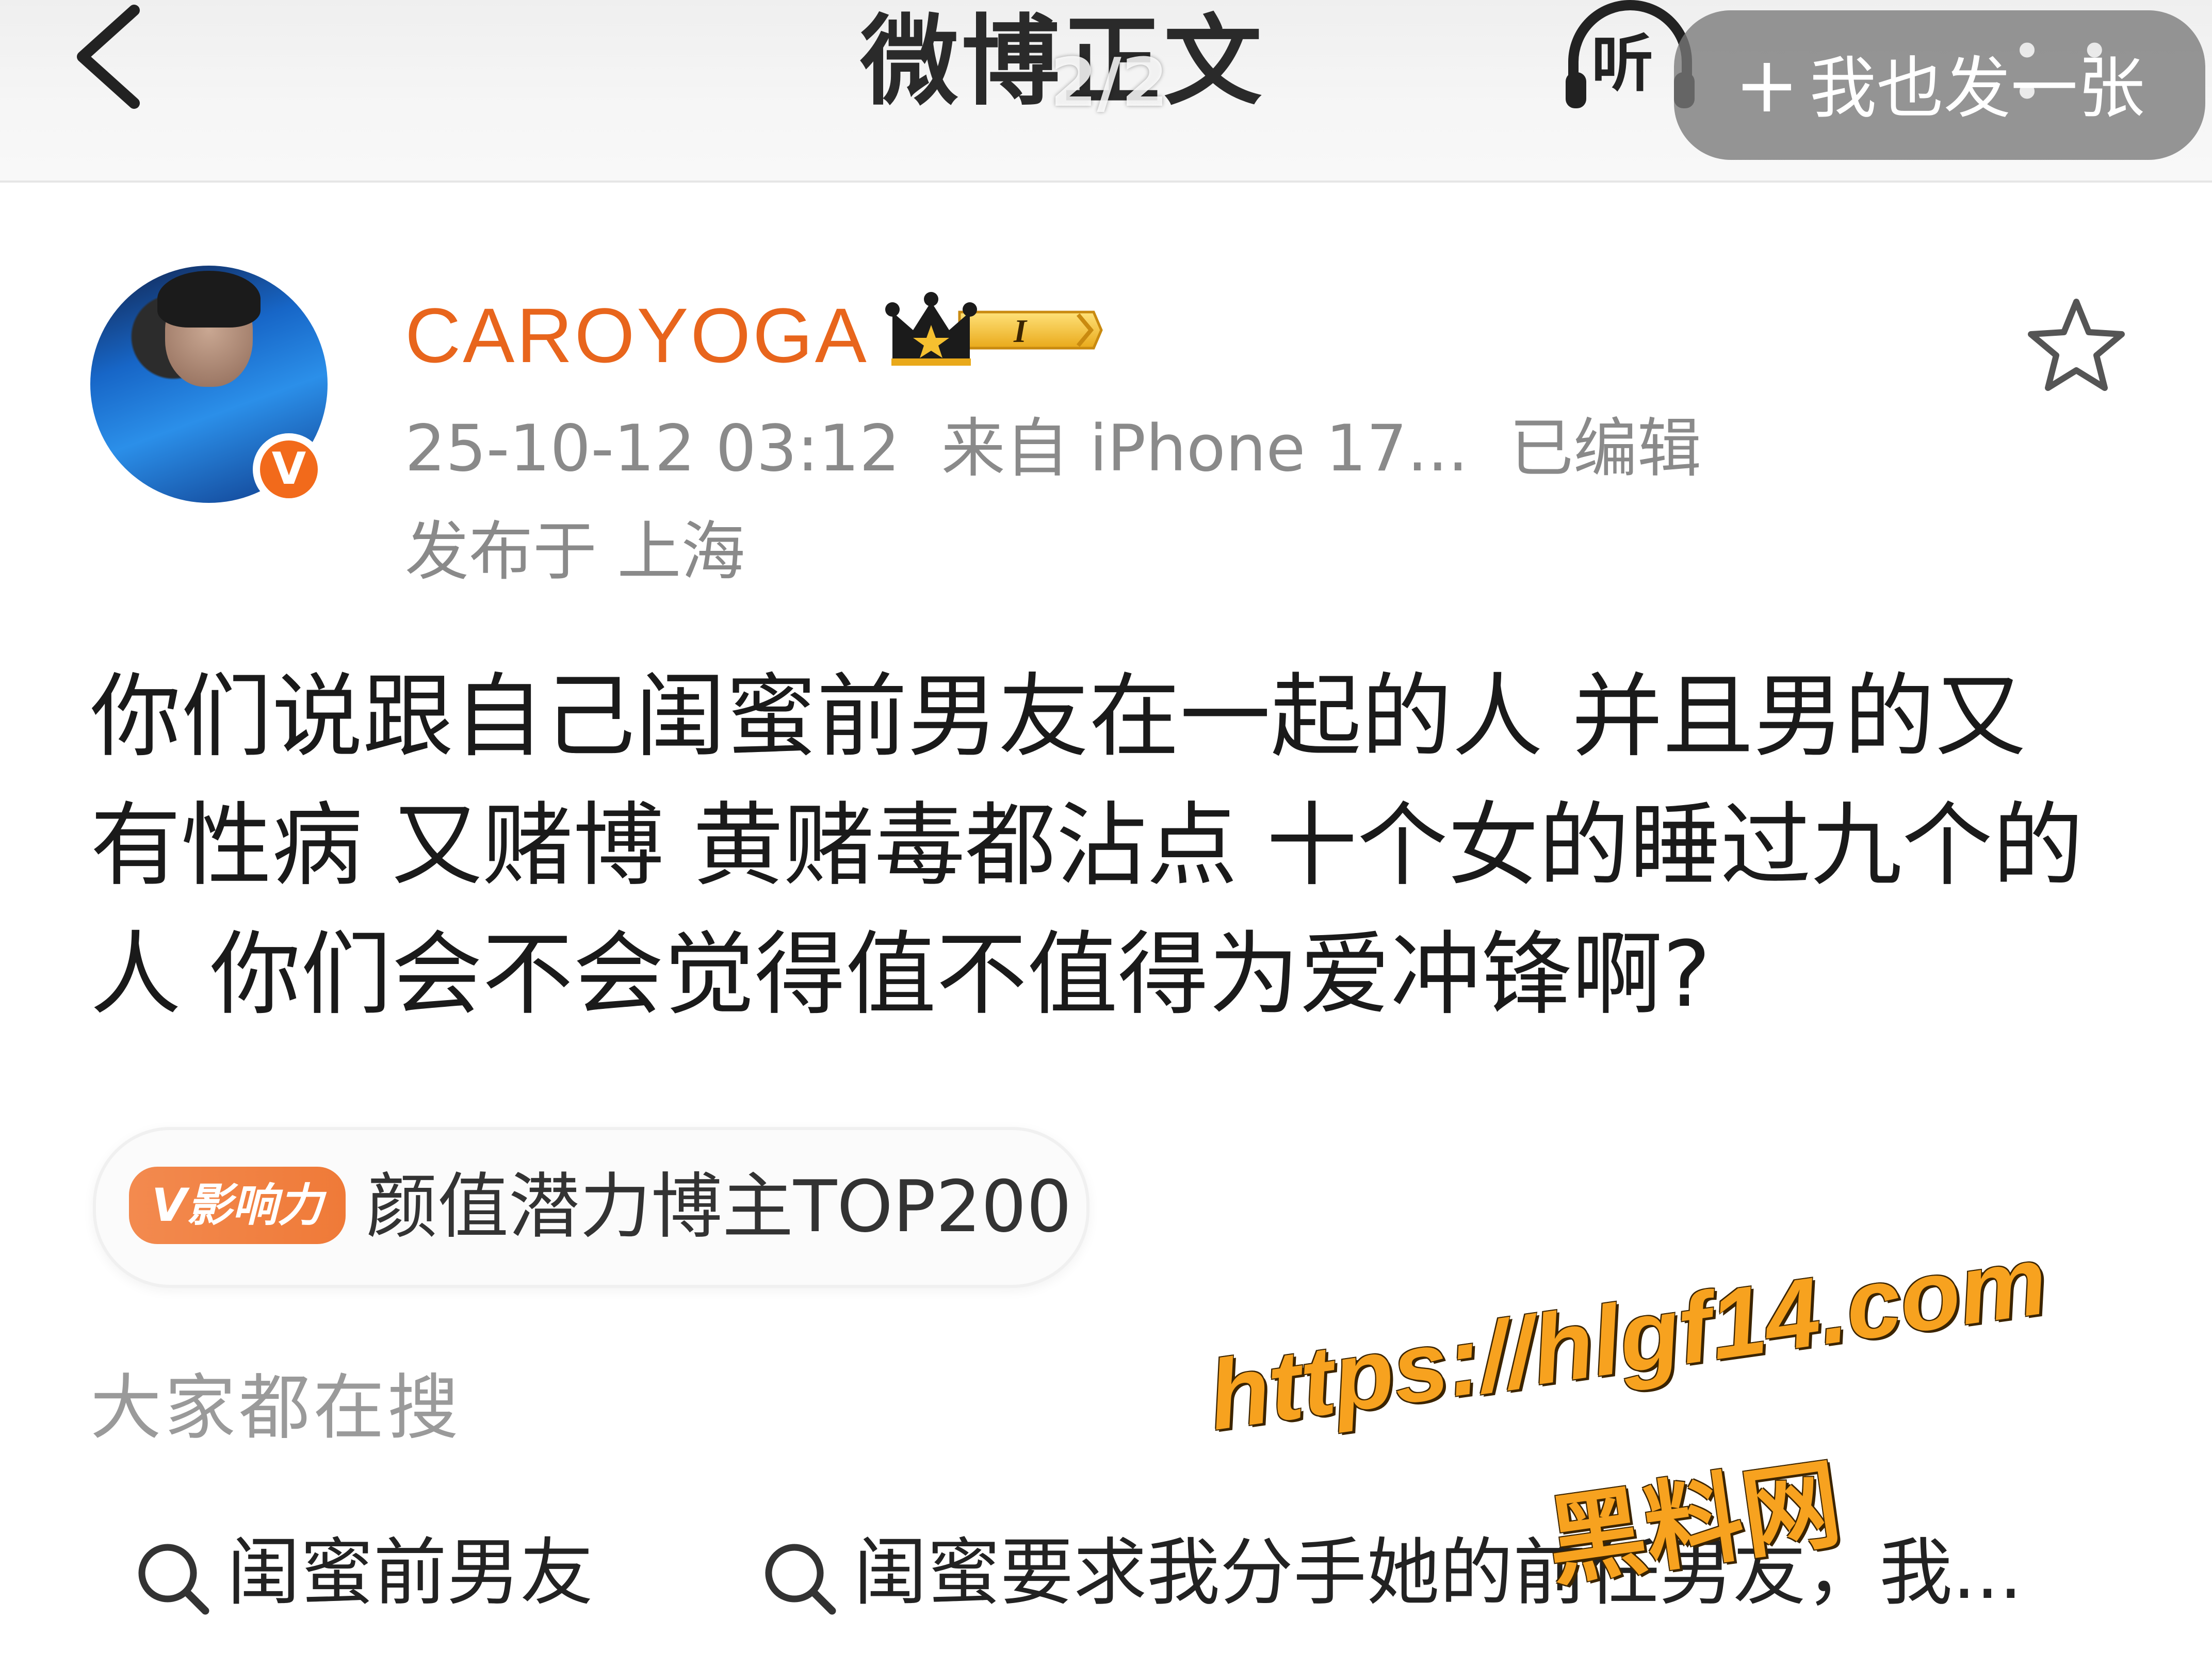 Image resolution: width=2212 pixels, height=1667 pixels. I want to click on listen-label: 听, so click(1622, 64).